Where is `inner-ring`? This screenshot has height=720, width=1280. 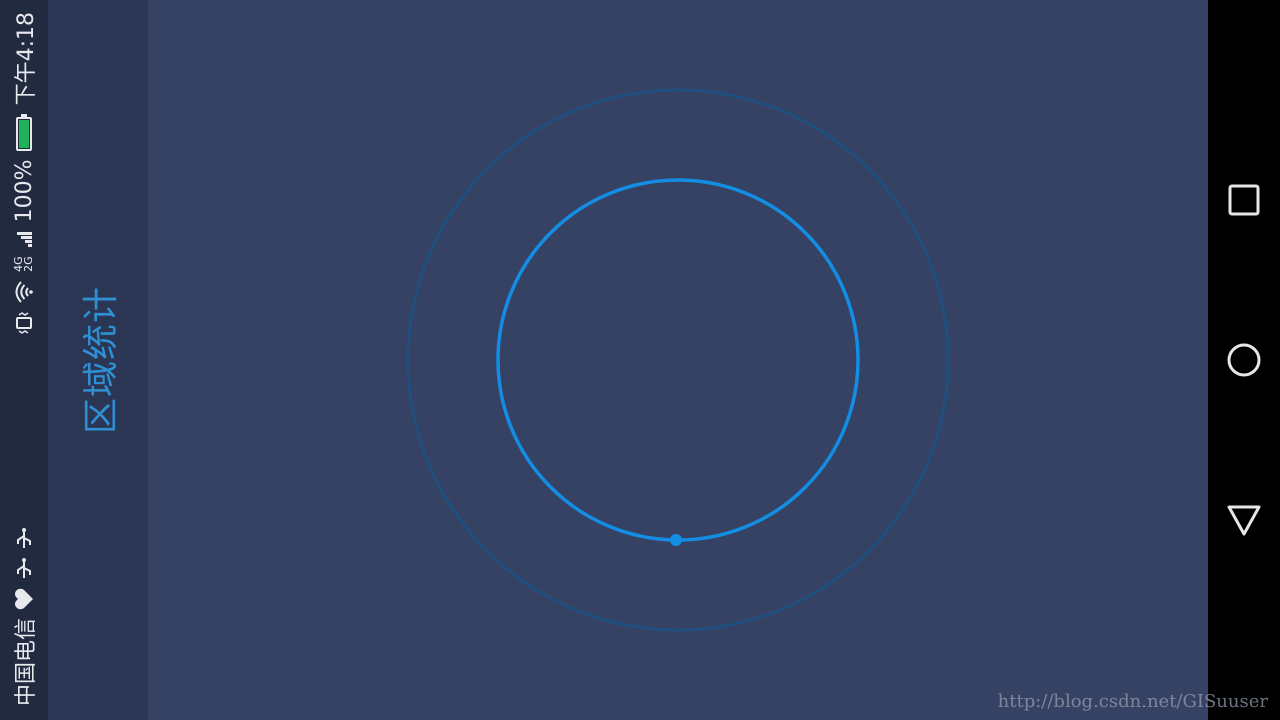
inner-ring is located at coordinates (678, 360).